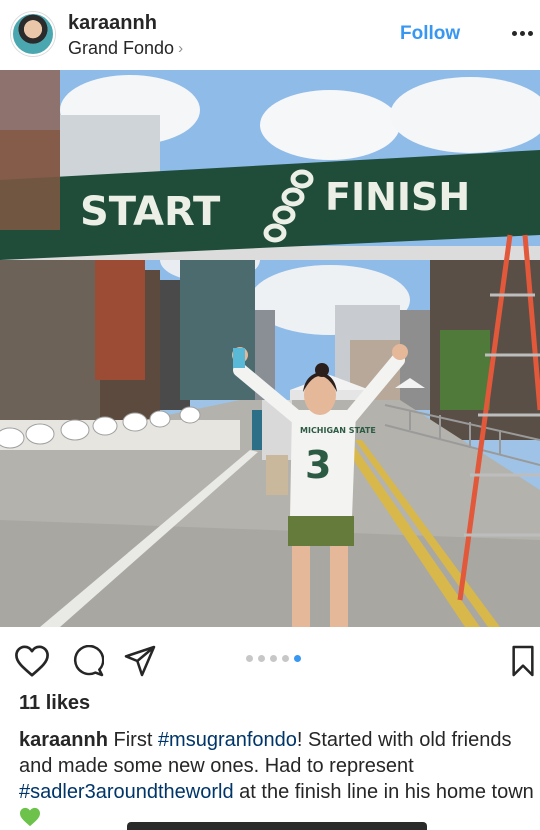  Describe the element at coordinates (270, 35) in the screenshot. I see `post-header: karaannh Grand Fondo › Follow` at that location.